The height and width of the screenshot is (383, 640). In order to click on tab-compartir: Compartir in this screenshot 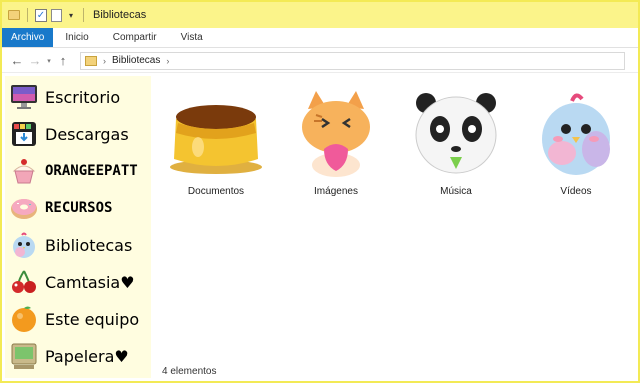, I will do `click(135, 37)`.